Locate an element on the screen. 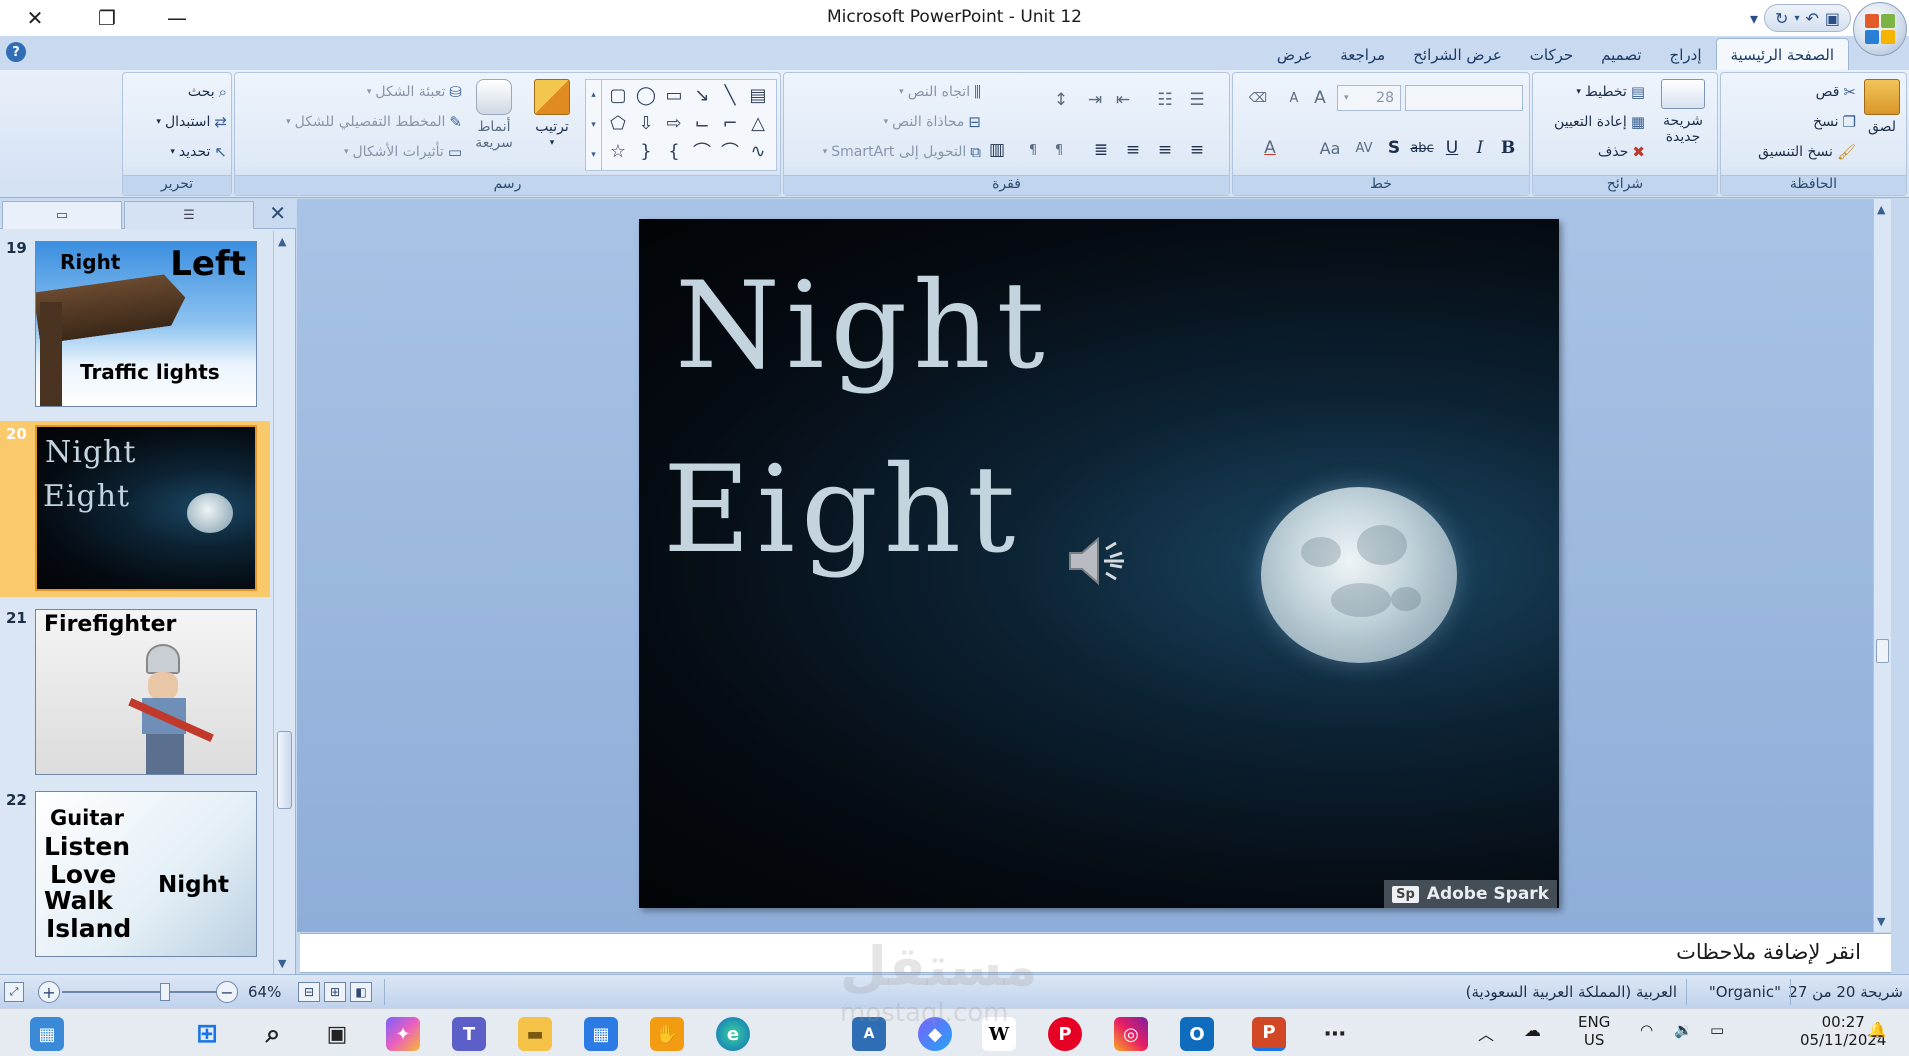 The width and height of the screenshot is (1909, 1056). shape-effects-button: ▭ تأثيرات الأشكال ▾ is located at coordinates (403, 152).